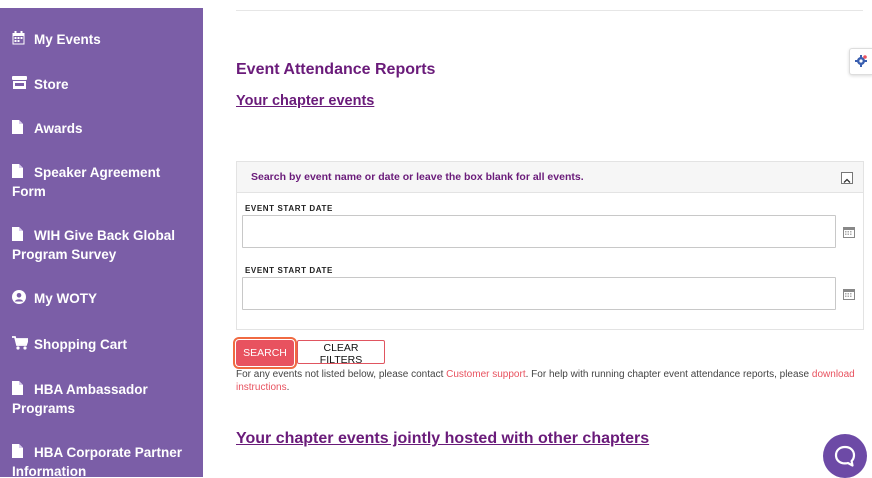 This screenshot has height=478, width=872. What do you see at coordinates (80, 399) in the screenshot?
I see `sidebar-item-label: HBA Ambassador Programs` at bounding box center [80, 399].